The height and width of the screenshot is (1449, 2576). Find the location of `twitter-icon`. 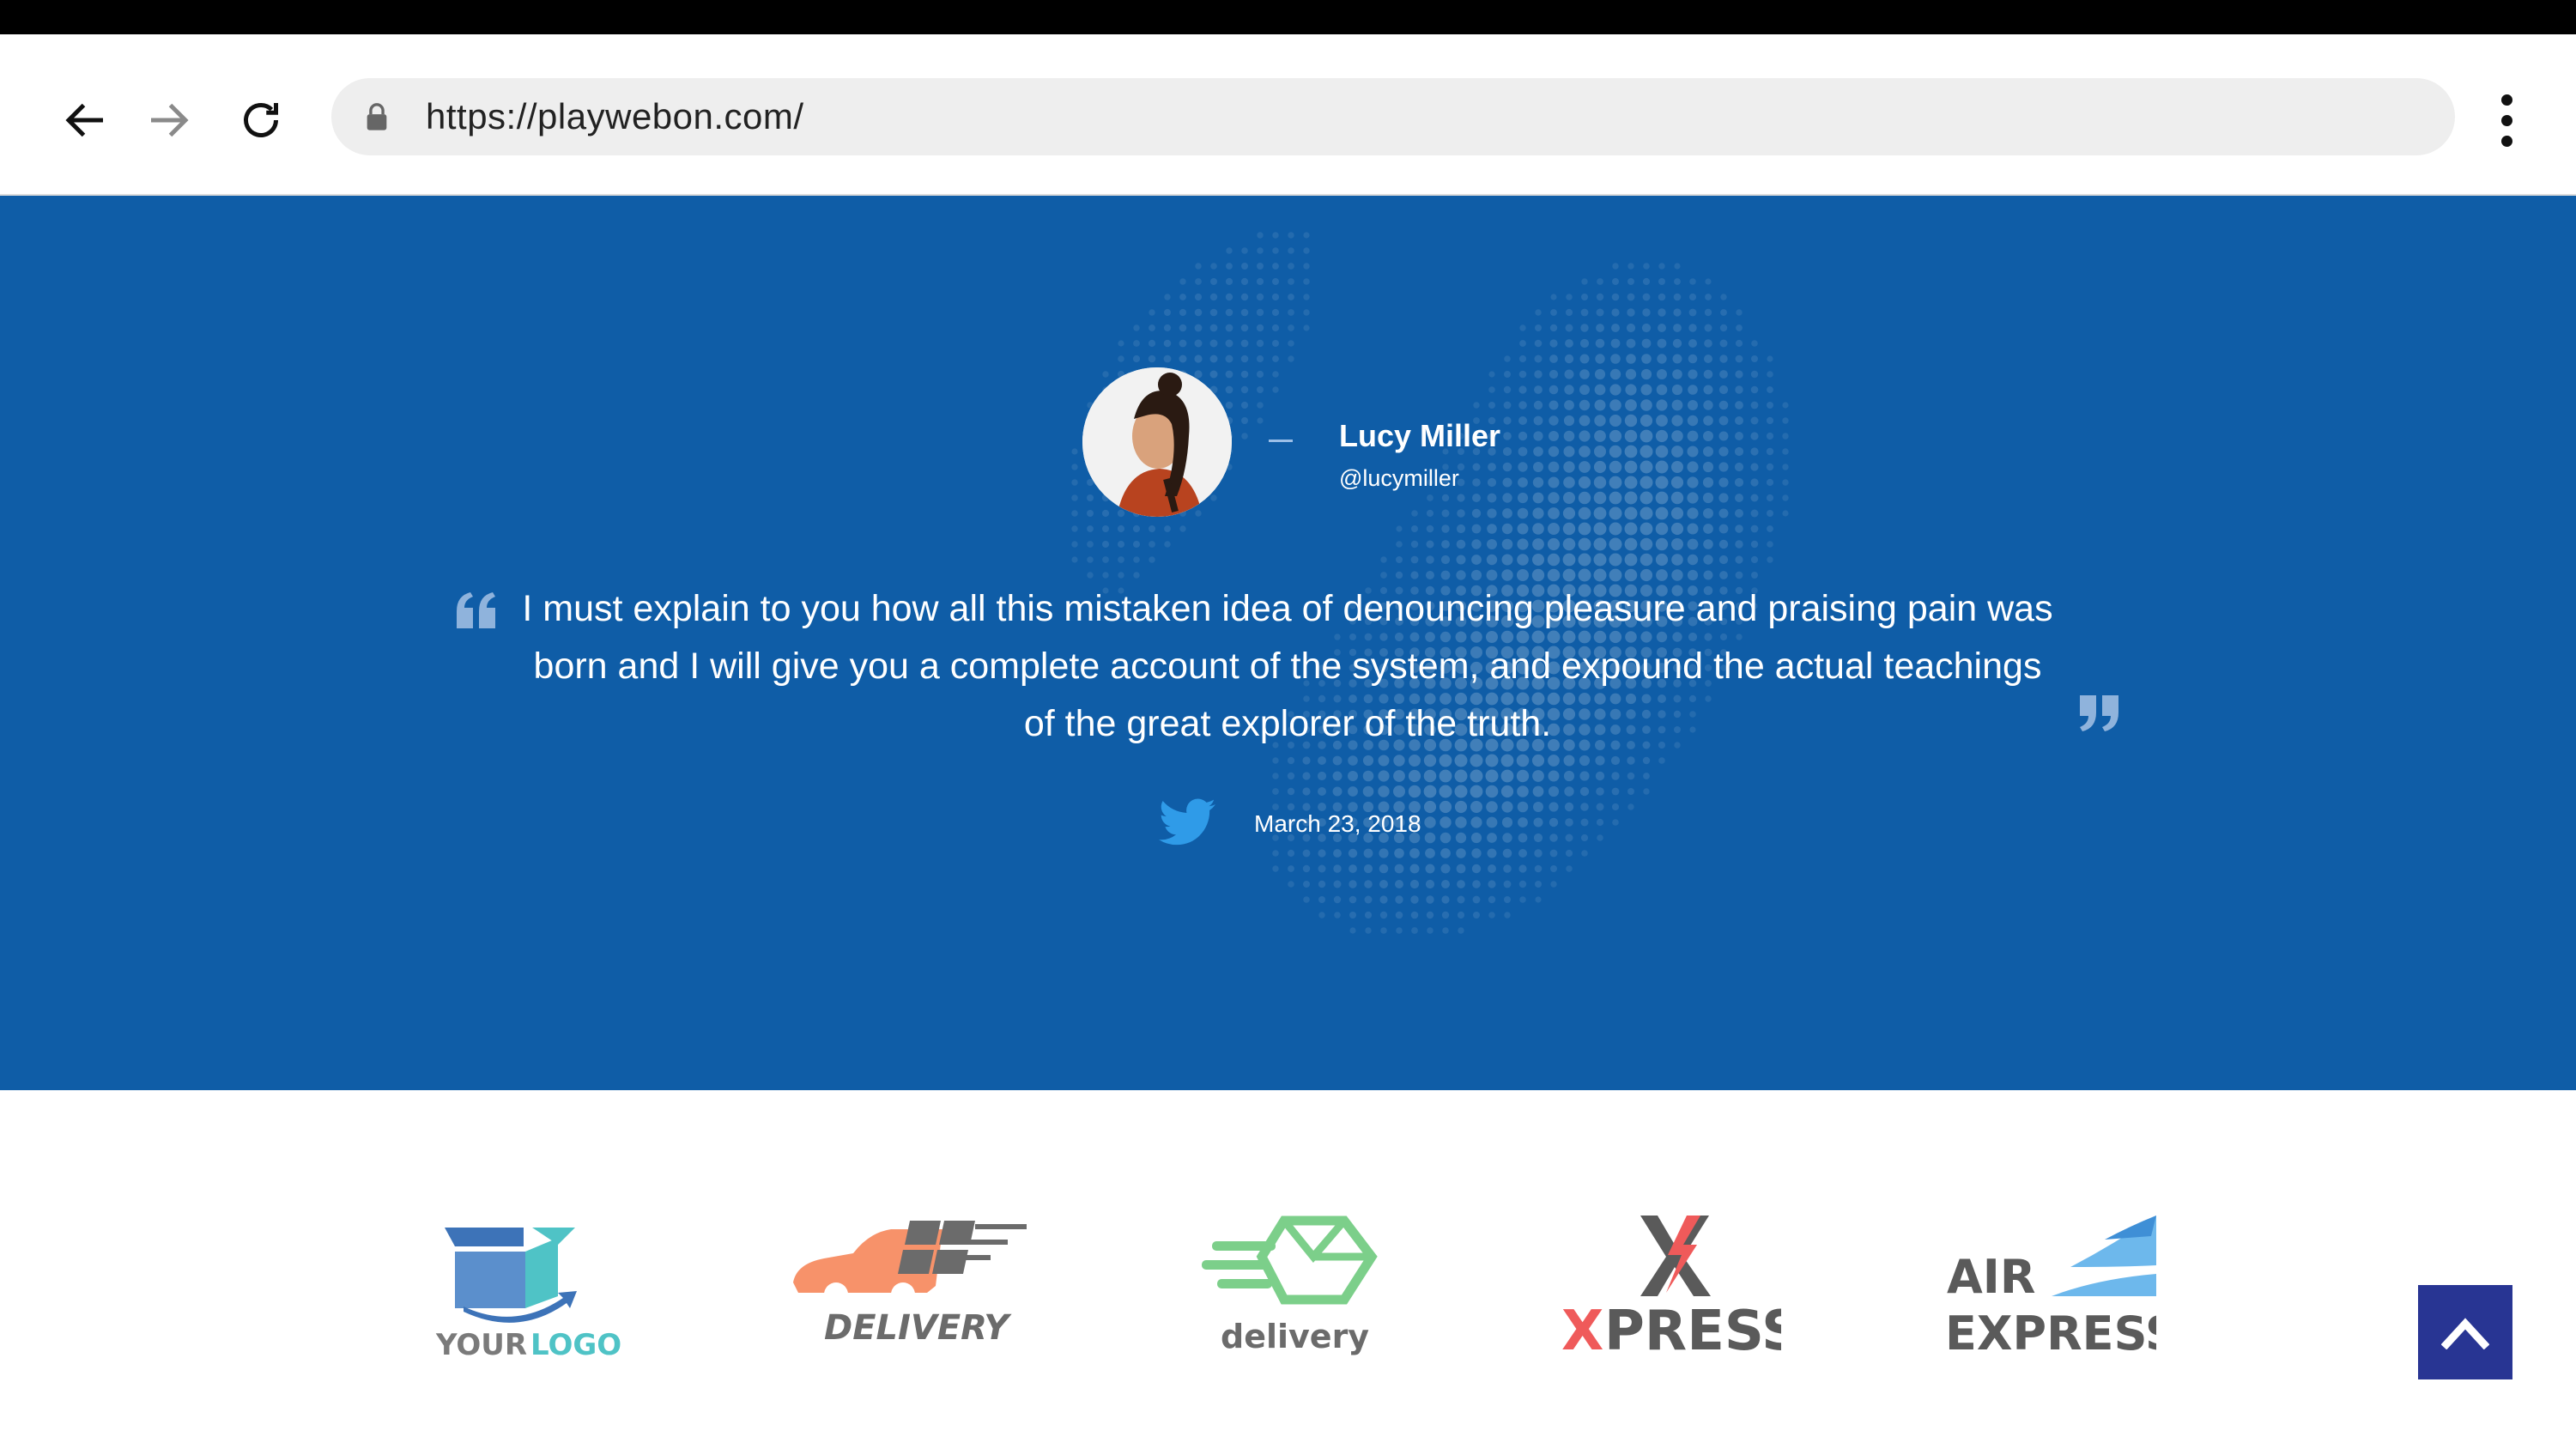

twitter-icon is located at coordinates (1187, 822).